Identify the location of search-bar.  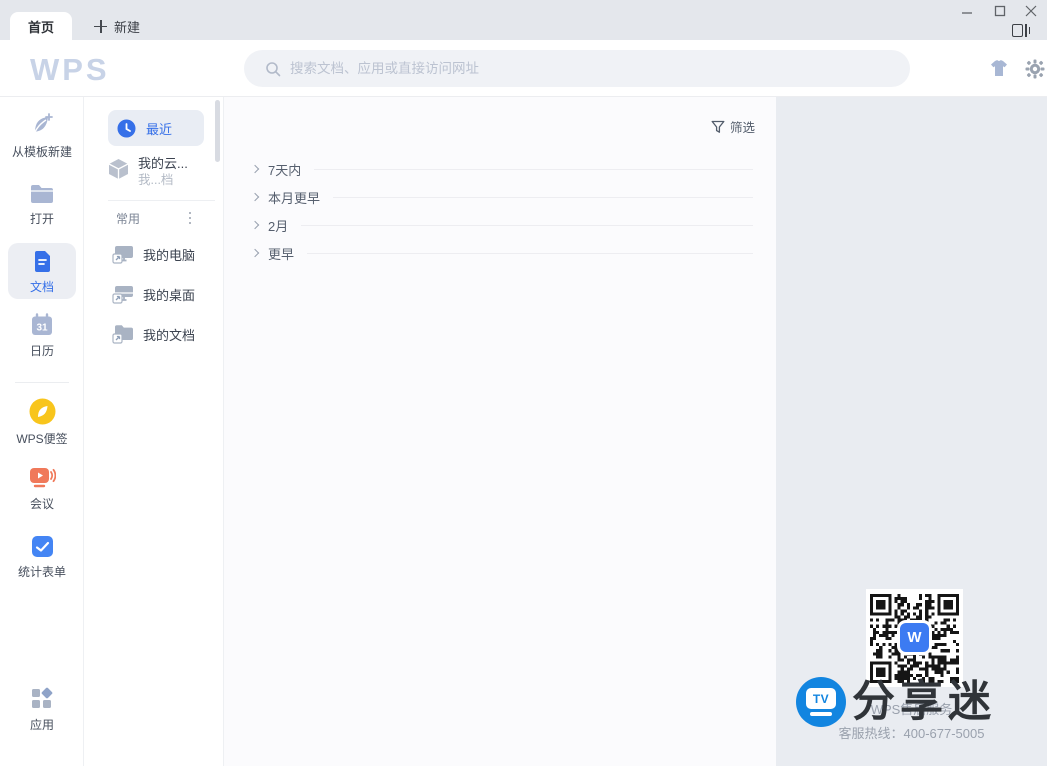
(577, 68).